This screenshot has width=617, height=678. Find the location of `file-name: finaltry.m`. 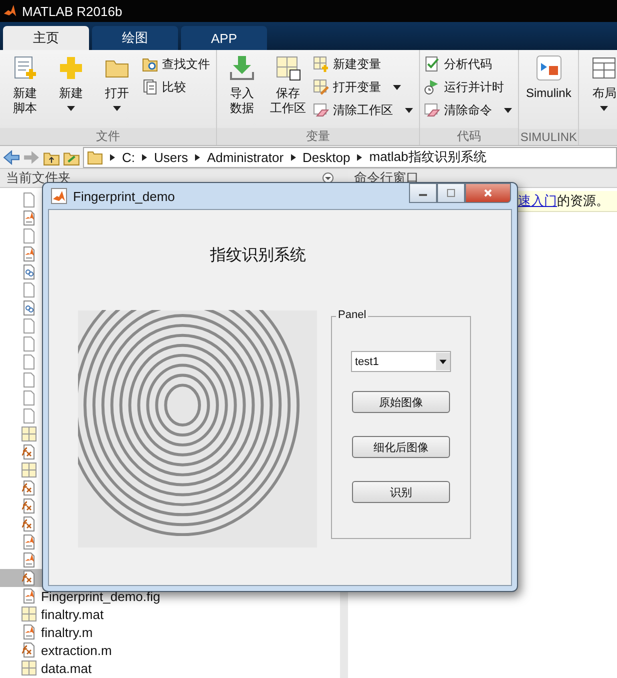

file-name: finaltry.m is located at coordinates (67, 632).